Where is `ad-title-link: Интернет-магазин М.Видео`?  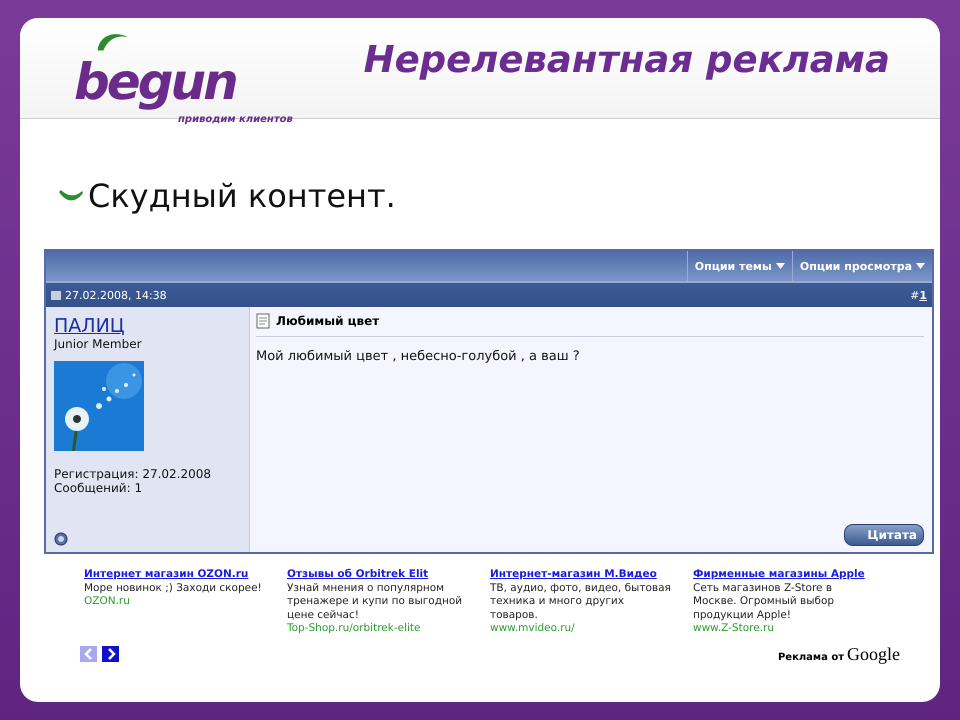
ad-title-link: Интернет-магазин М.Видео is located at coordinates (580, 575).